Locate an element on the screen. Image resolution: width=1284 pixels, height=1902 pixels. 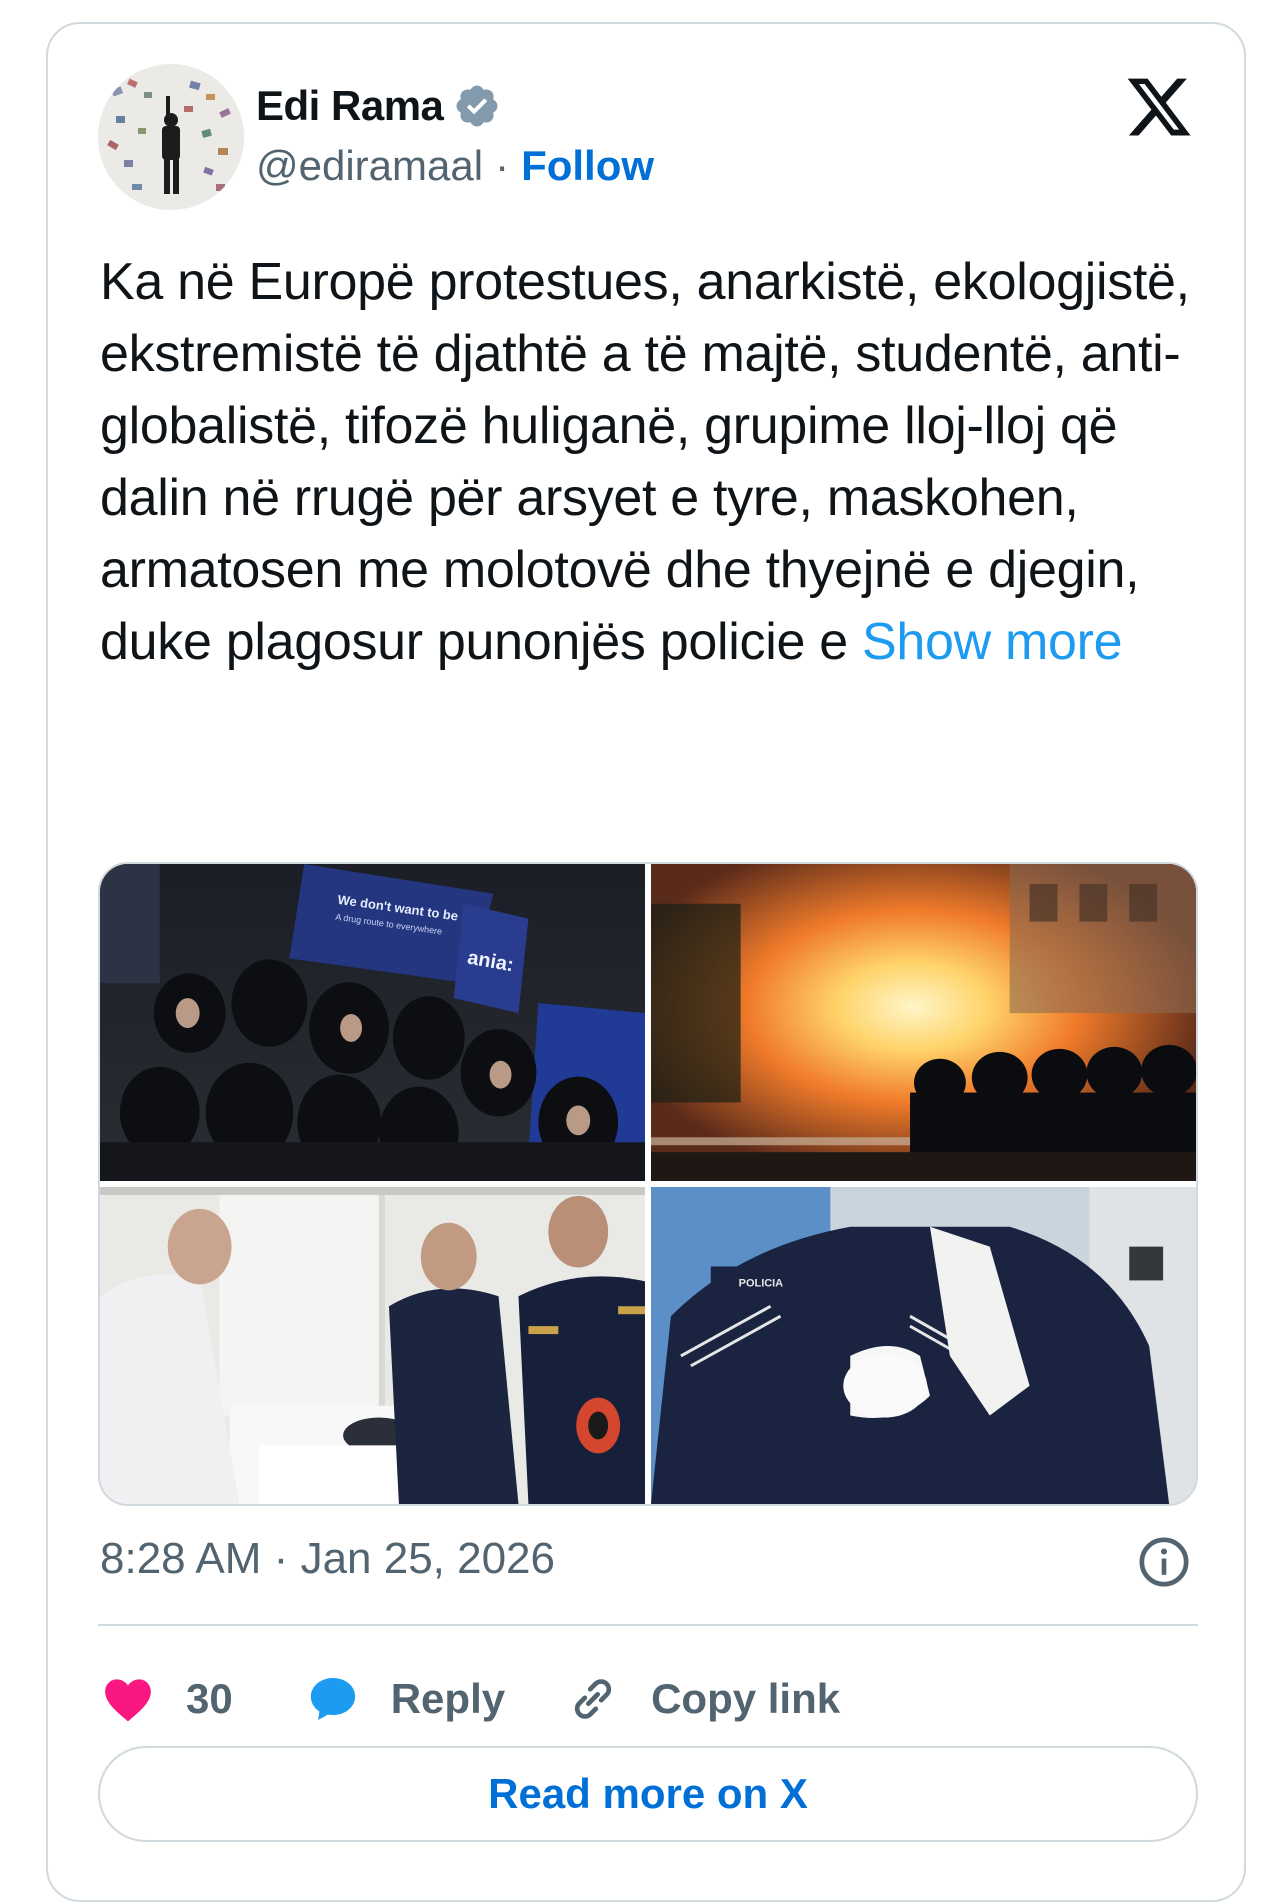
verified-badge-icon is located at coordinates (477, 106).